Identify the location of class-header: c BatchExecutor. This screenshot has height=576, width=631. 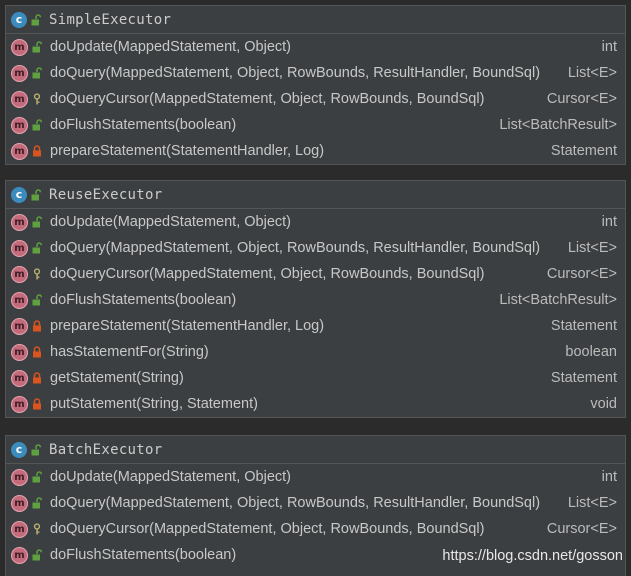
(315, 450).